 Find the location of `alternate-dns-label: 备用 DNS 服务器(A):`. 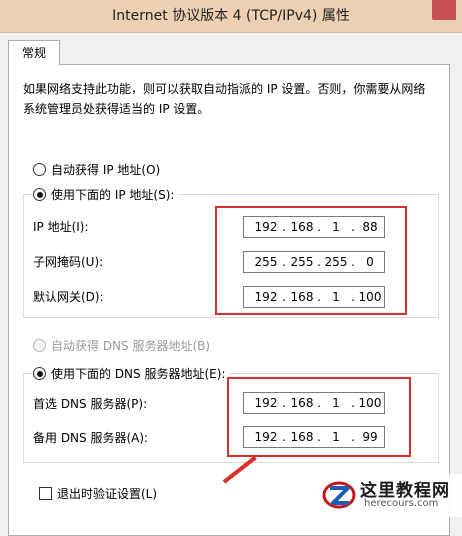

alternate-dns-label: 备用 DNS 服务器(A): is located at coordinates (91, 438).